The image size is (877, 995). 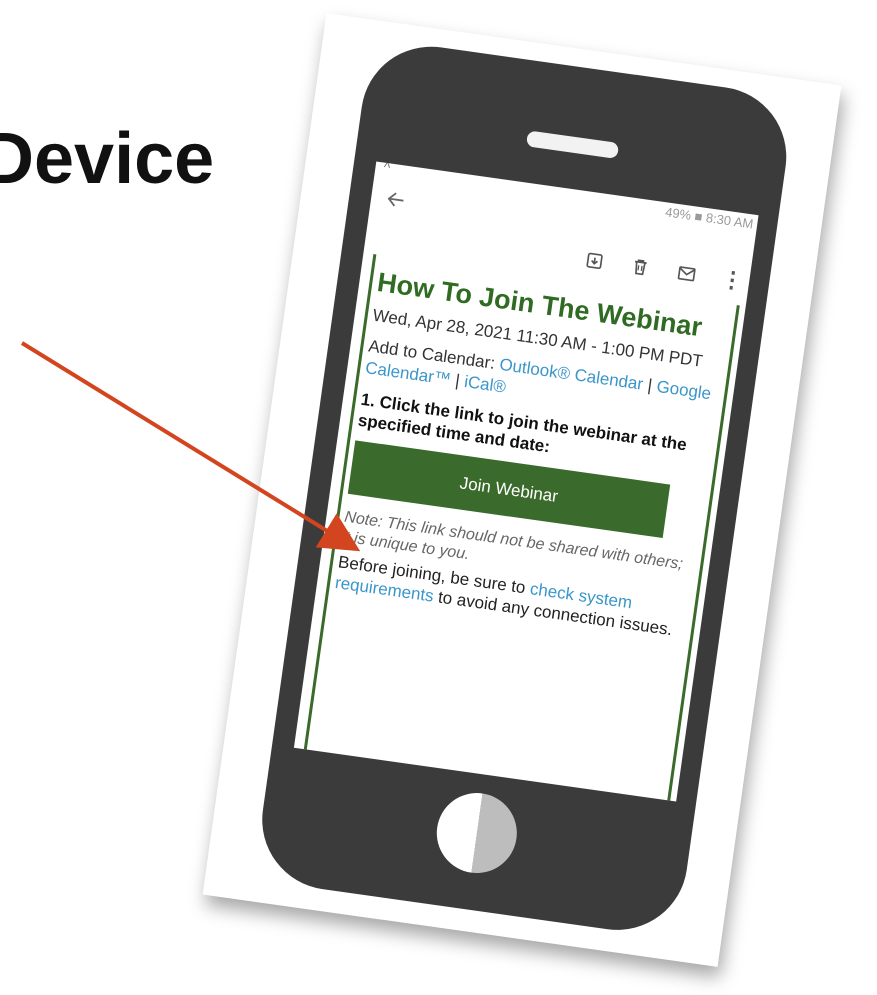 I want to click on status-bar: 49% ■ 8:30 AM, so click(x=709, y=218).